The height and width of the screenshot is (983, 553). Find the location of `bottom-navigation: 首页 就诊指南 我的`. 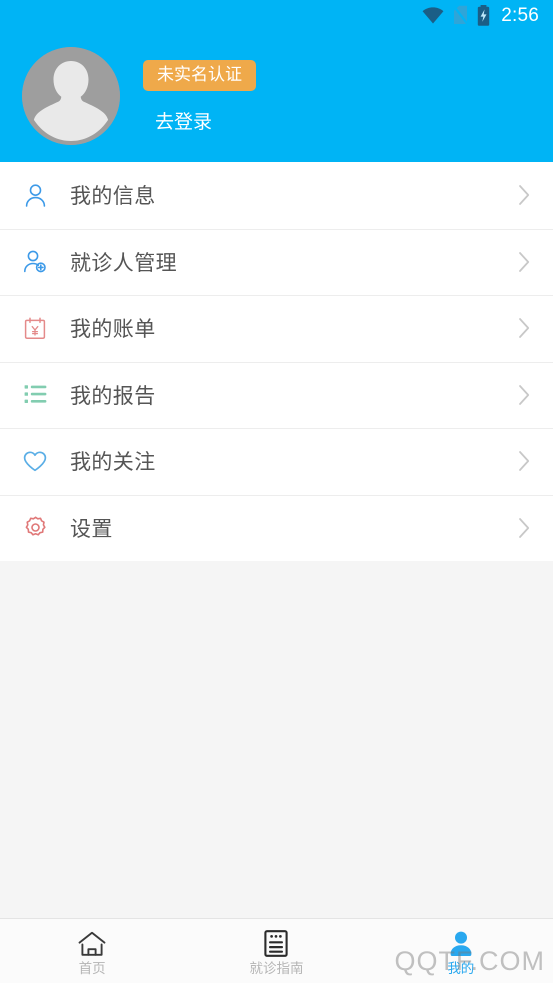

bottom-navigation: 首页 就诊指南 我的 is located at coordinates (276, 950).